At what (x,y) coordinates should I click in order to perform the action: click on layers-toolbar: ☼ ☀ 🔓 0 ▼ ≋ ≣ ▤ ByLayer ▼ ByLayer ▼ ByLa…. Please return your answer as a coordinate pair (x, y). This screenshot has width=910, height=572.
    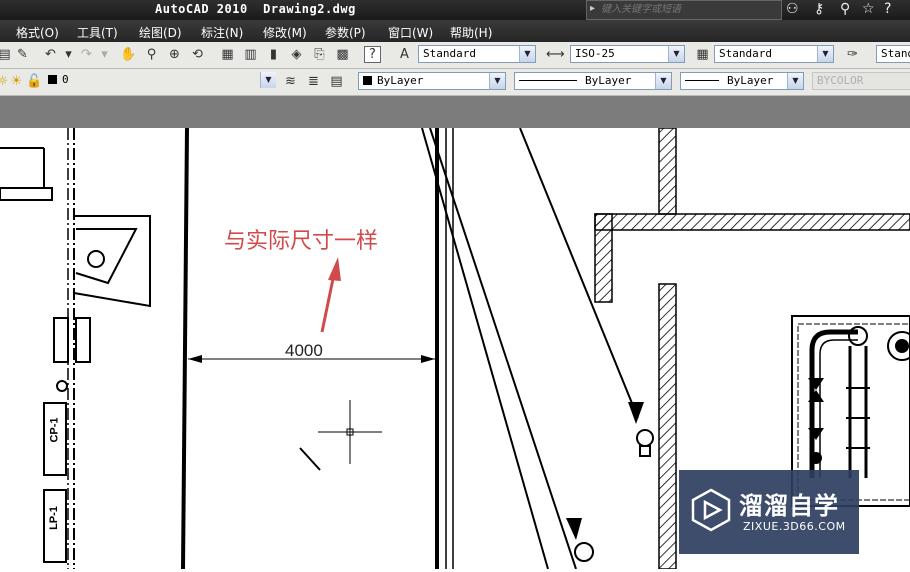
    Looking at the image, I should click on (455, 82).